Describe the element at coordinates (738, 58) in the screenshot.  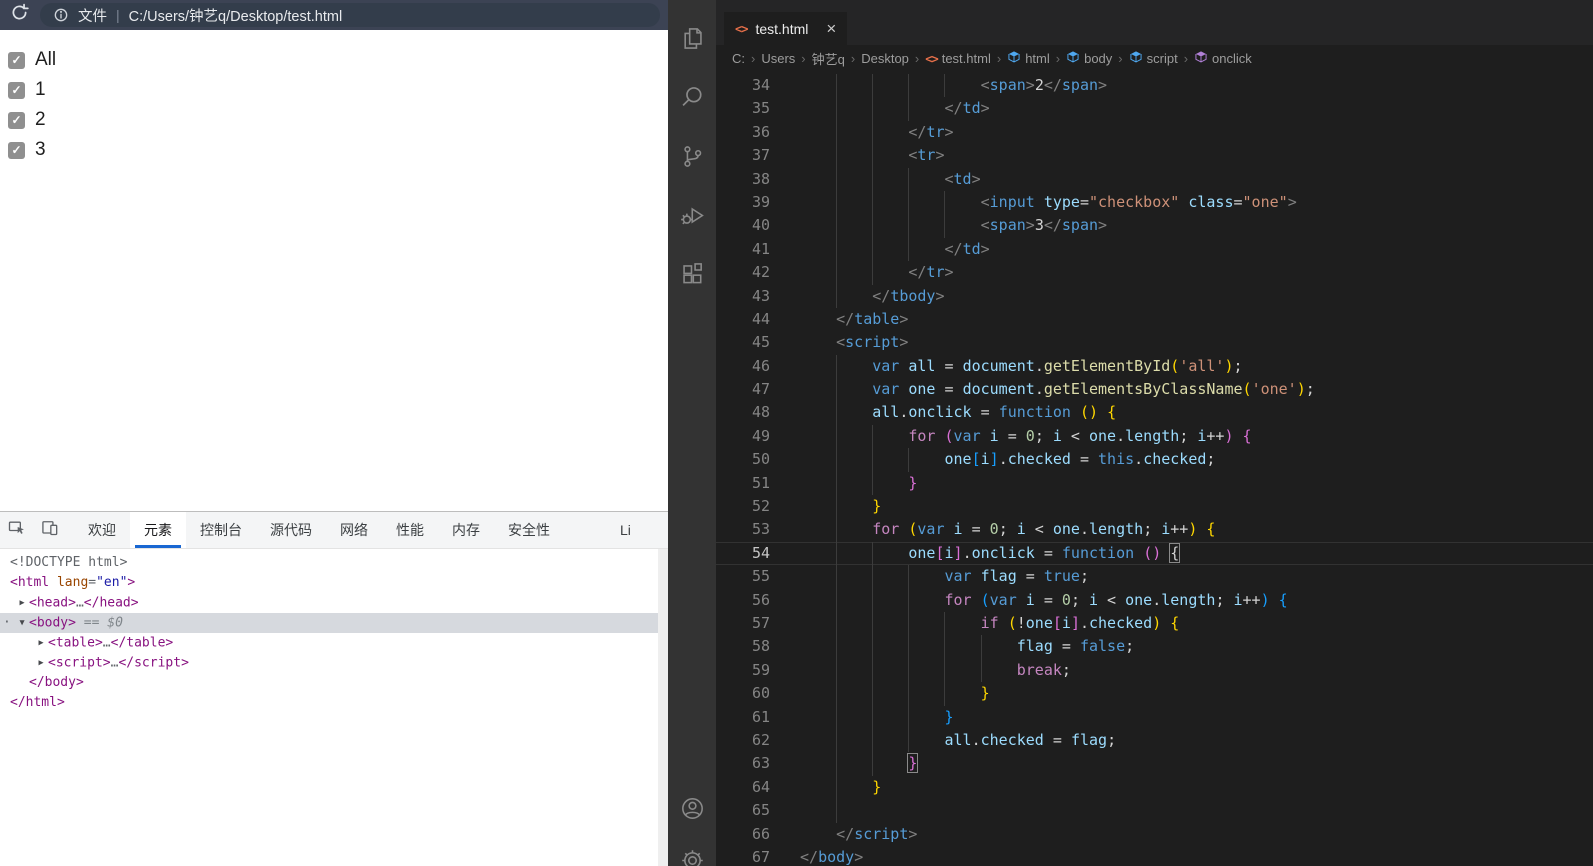
I see `breadcrumb-item: C:` at that location.